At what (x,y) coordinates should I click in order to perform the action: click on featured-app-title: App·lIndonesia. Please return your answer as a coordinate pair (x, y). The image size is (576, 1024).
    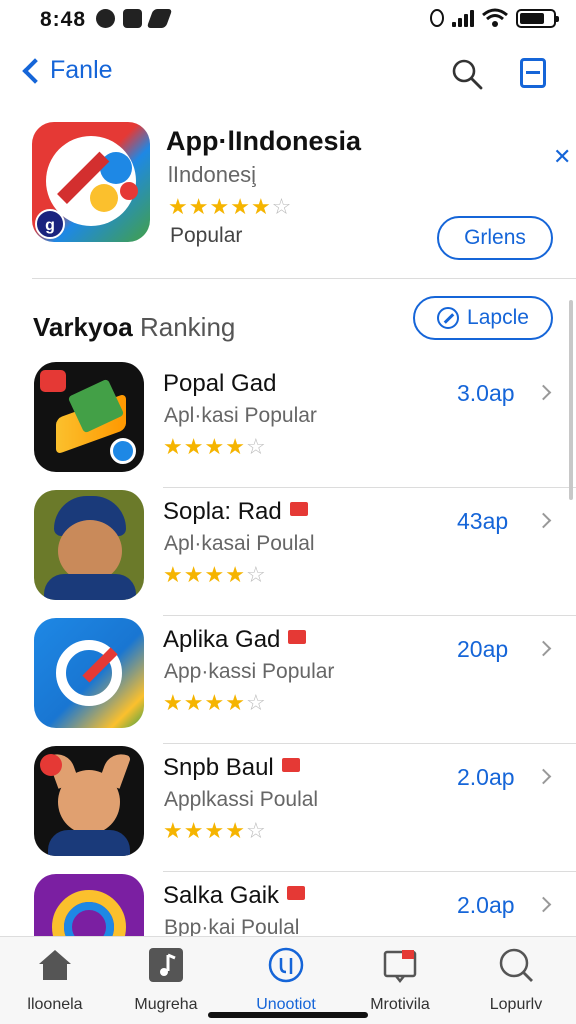
    Looking at the image, I should click on (263, 141).